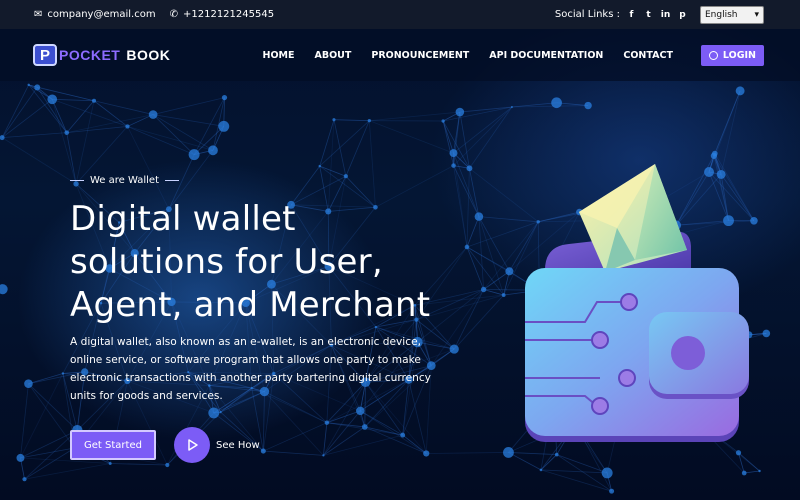 The height and width of the screenshot is (500, 800). What do you see at coordinates (713, 55) in the screenshot?
I see `user-icon` at bounding box center [713, 55].